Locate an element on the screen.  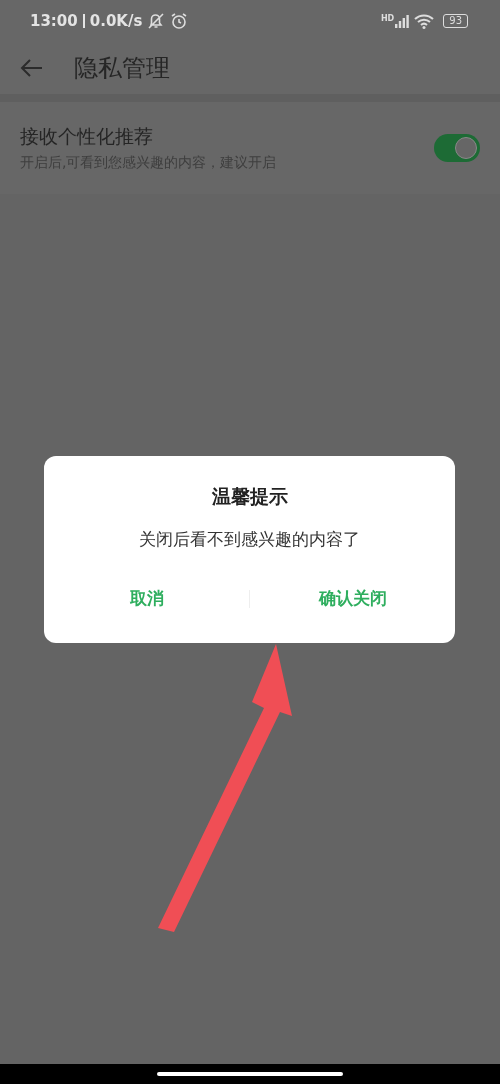
dialog-button: 取消 is located at coordinates (146, 598).